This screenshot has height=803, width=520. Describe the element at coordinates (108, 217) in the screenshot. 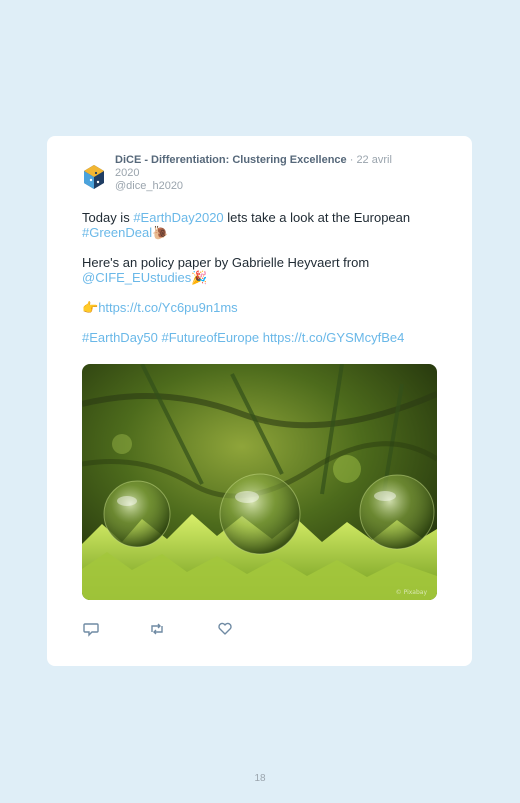

I see `text-segment: Today is` at that location.